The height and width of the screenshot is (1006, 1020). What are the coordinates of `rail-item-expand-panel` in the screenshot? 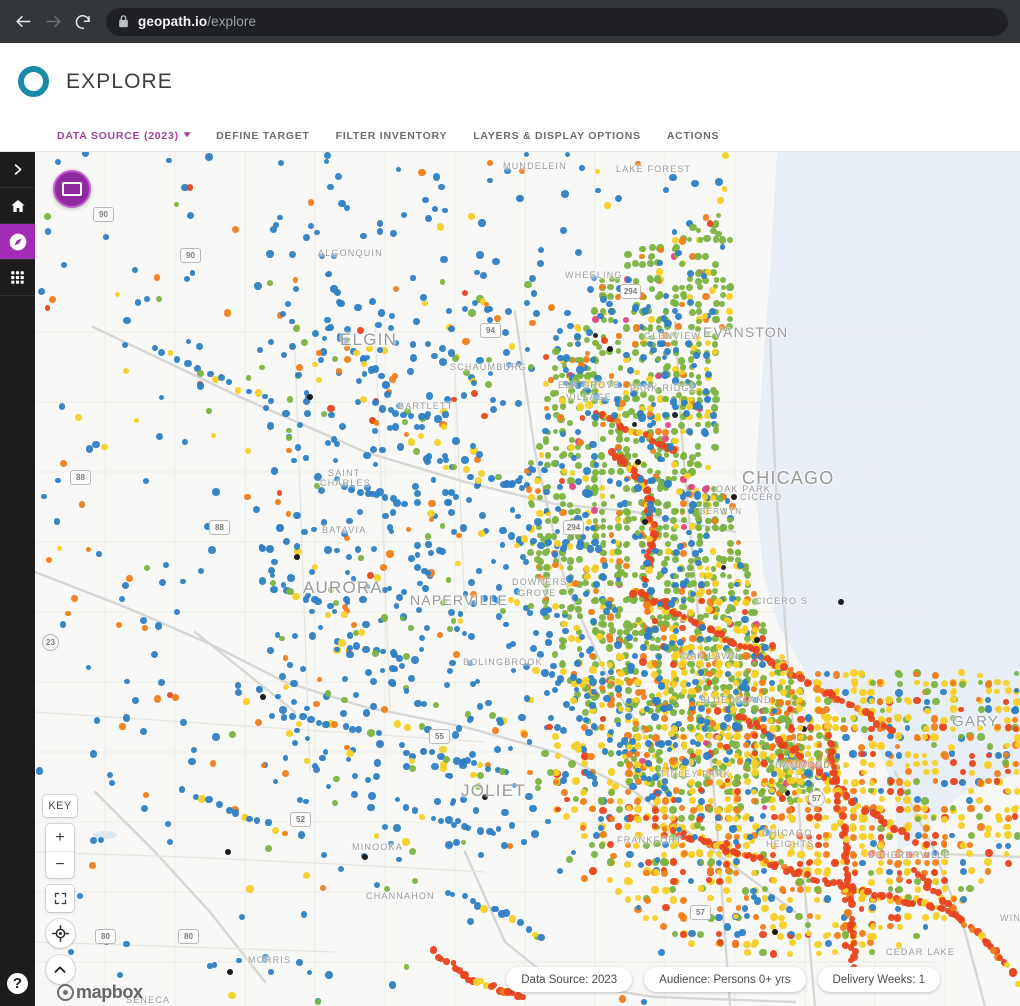 It's located at (17, 170).